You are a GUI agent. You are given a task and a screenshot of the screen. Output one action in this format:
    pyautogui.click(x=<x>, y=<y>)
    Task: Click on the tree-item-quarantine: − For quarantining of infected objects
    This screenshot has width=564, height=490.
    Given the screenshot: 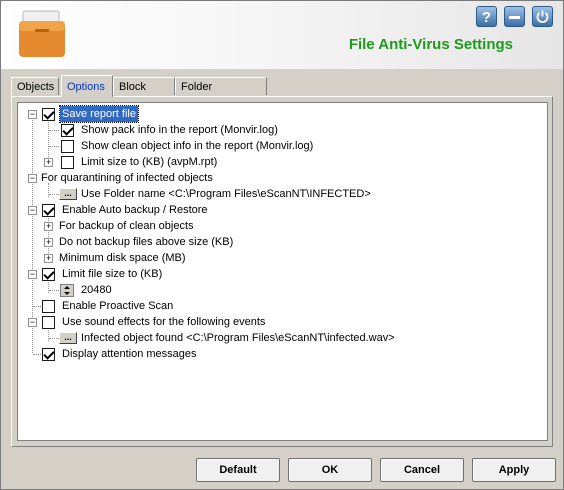 What is the action you would take?
    pyautogui.click(x=282, y=178)
    